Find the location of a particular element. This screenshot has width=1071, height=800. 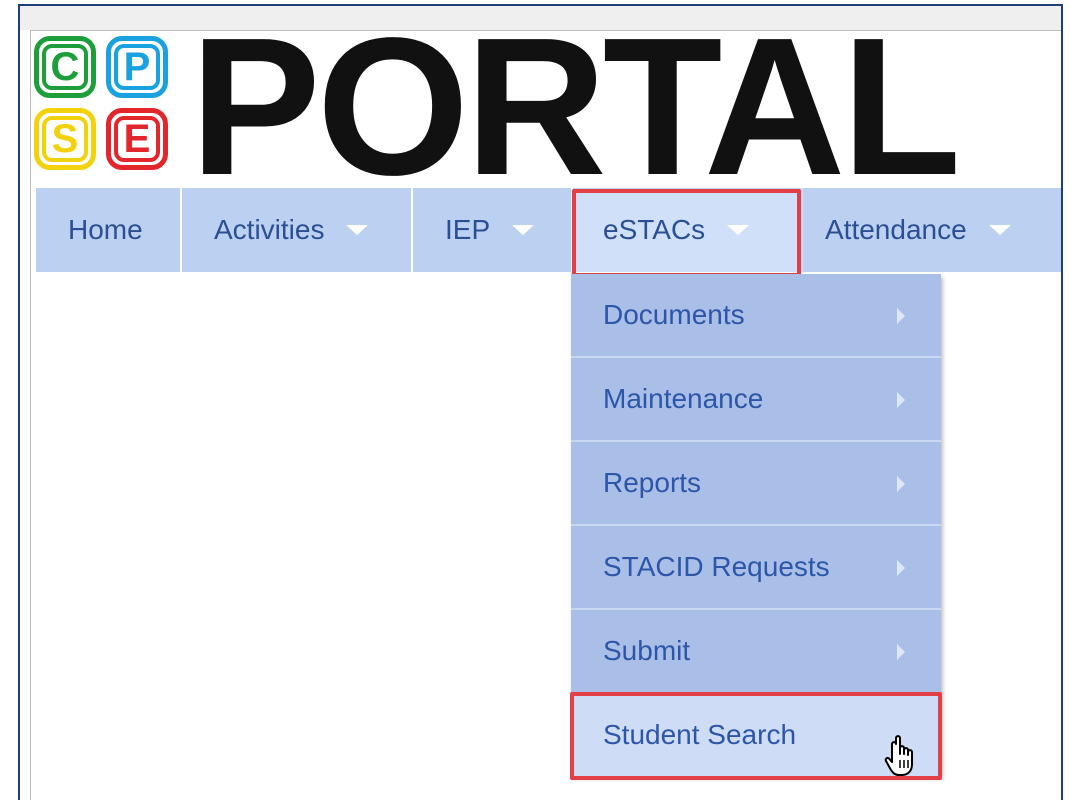

nav-item-label: Activities is located at coordinates (269, 229).